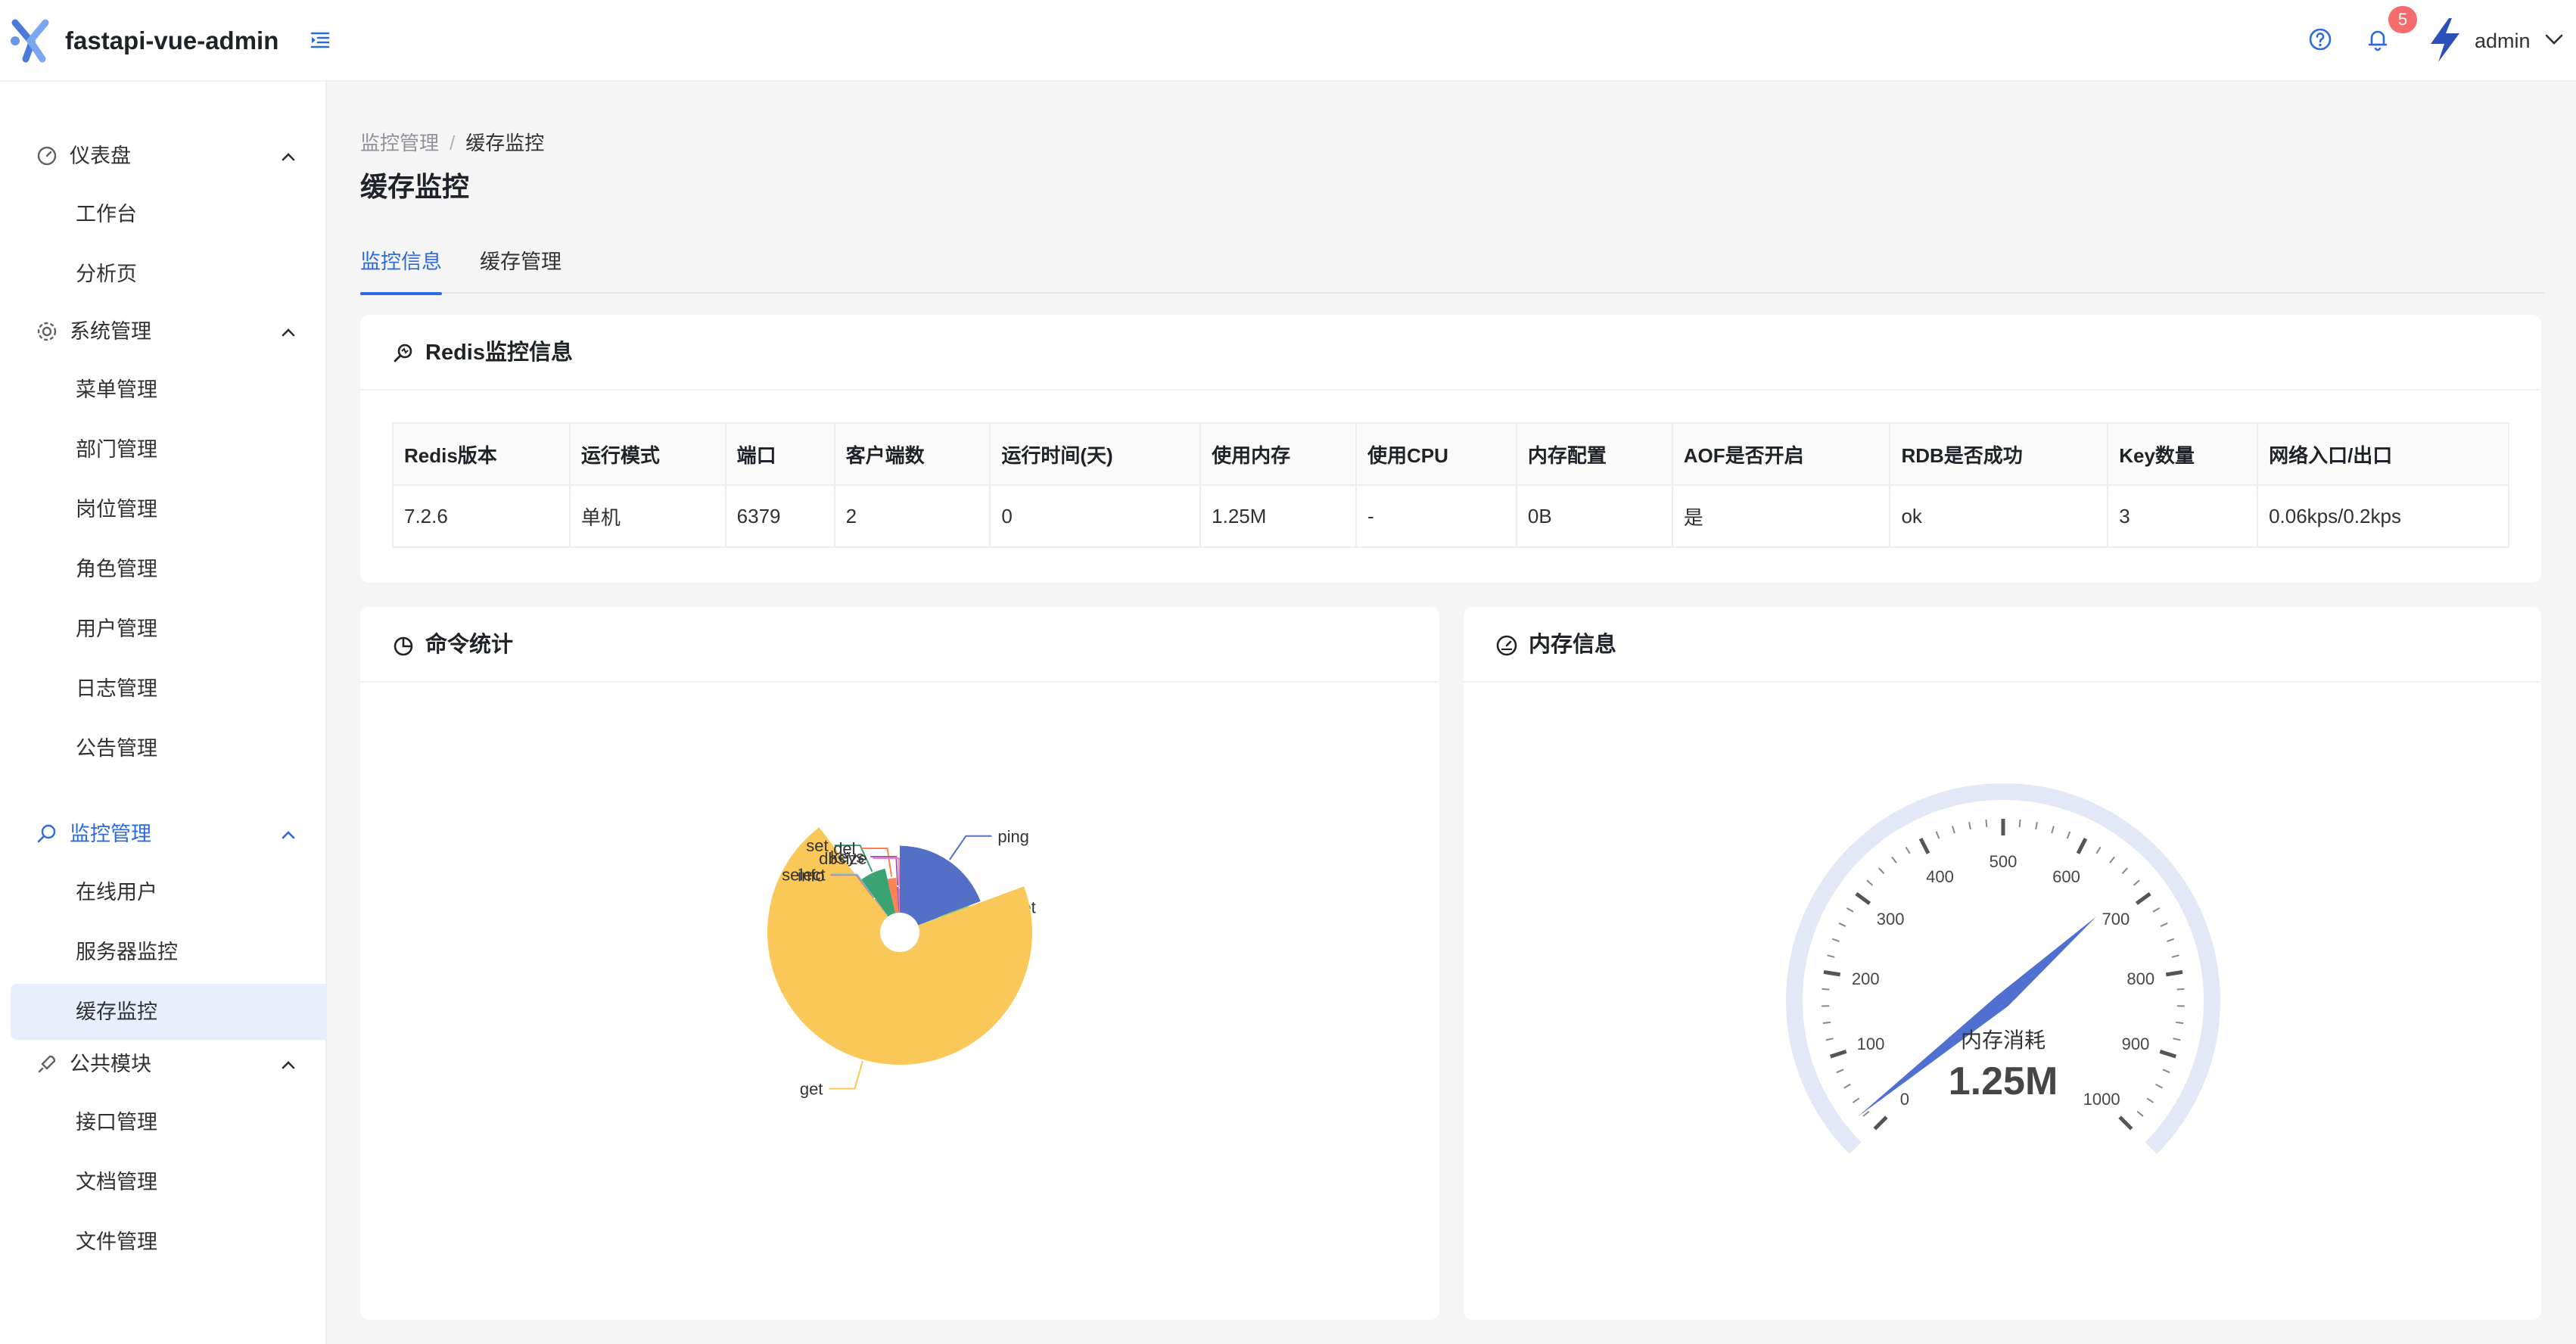 The height and width of the screenshot is (1344, 2576). What do you see at coordinates (116, 509) in the screenshot?
I see `sidebar-item-label: 岗位管理` at bounding box center [116, 509].